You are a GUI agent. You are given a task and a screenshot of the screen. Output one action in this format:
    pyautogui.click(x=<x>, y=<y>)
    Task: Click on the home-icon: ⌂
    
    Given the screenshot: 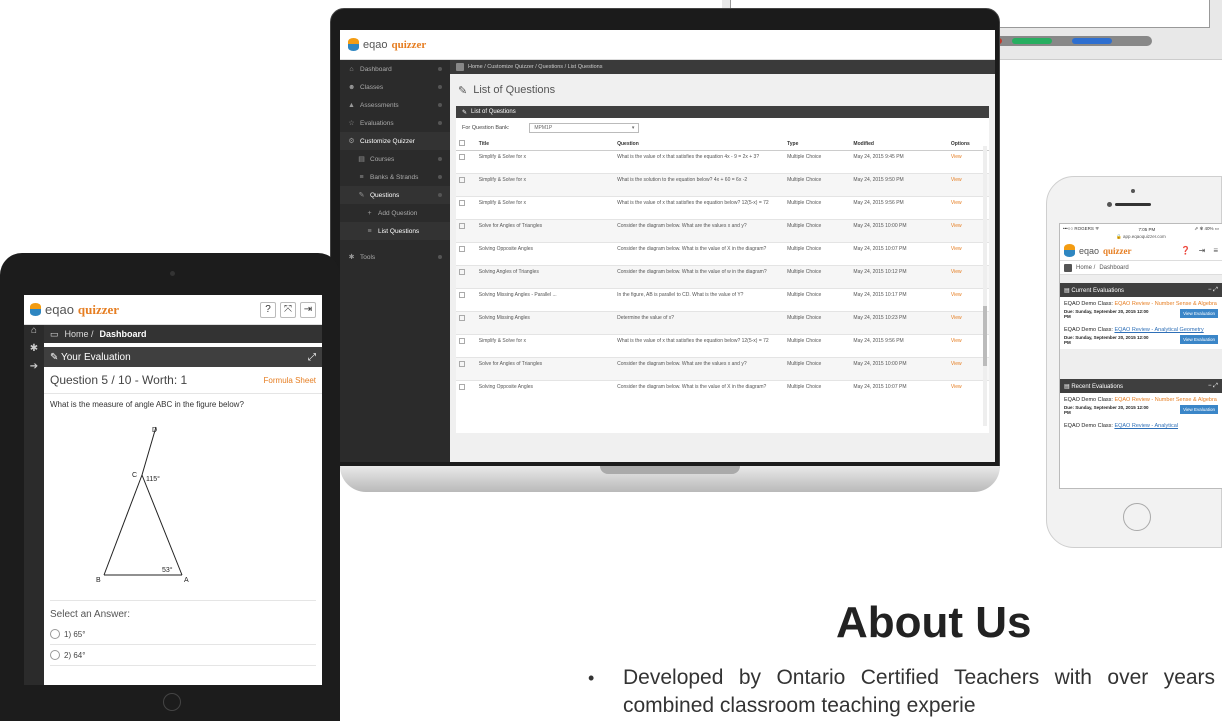 What is the action you would take?
    pyautogui.click(x=34, y=334)
    